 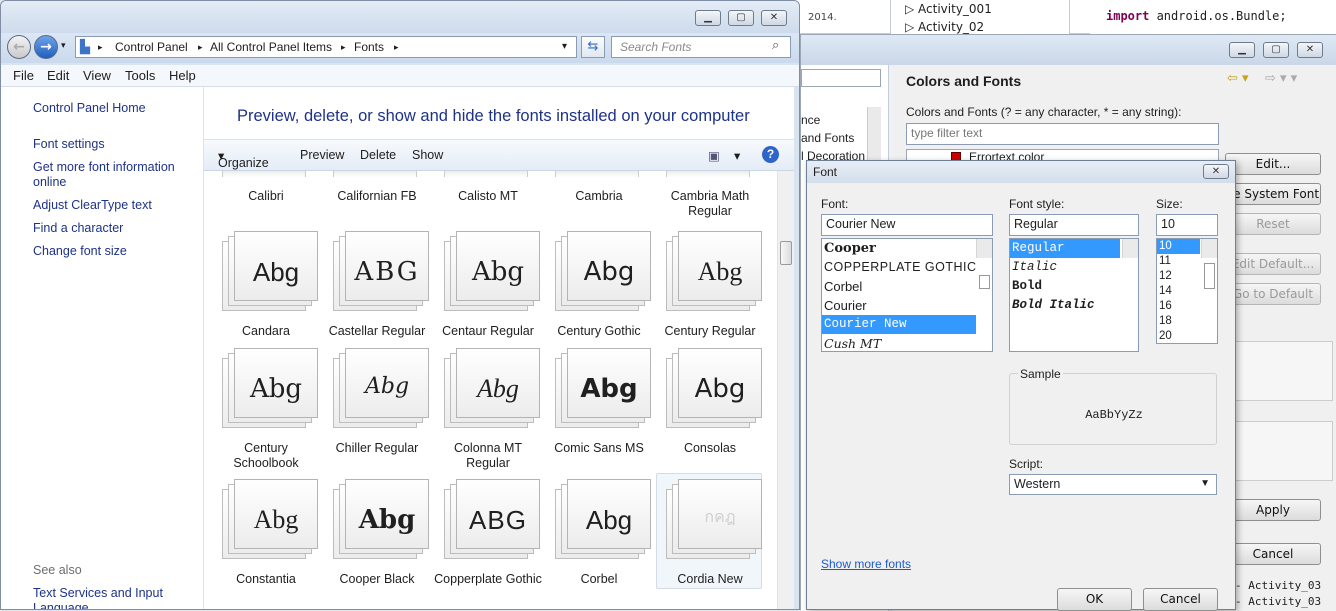 What do you see at coordinates (378, 155) in the screenshot?
I see `delete-button: Delete` at bounding box center [378, 155].